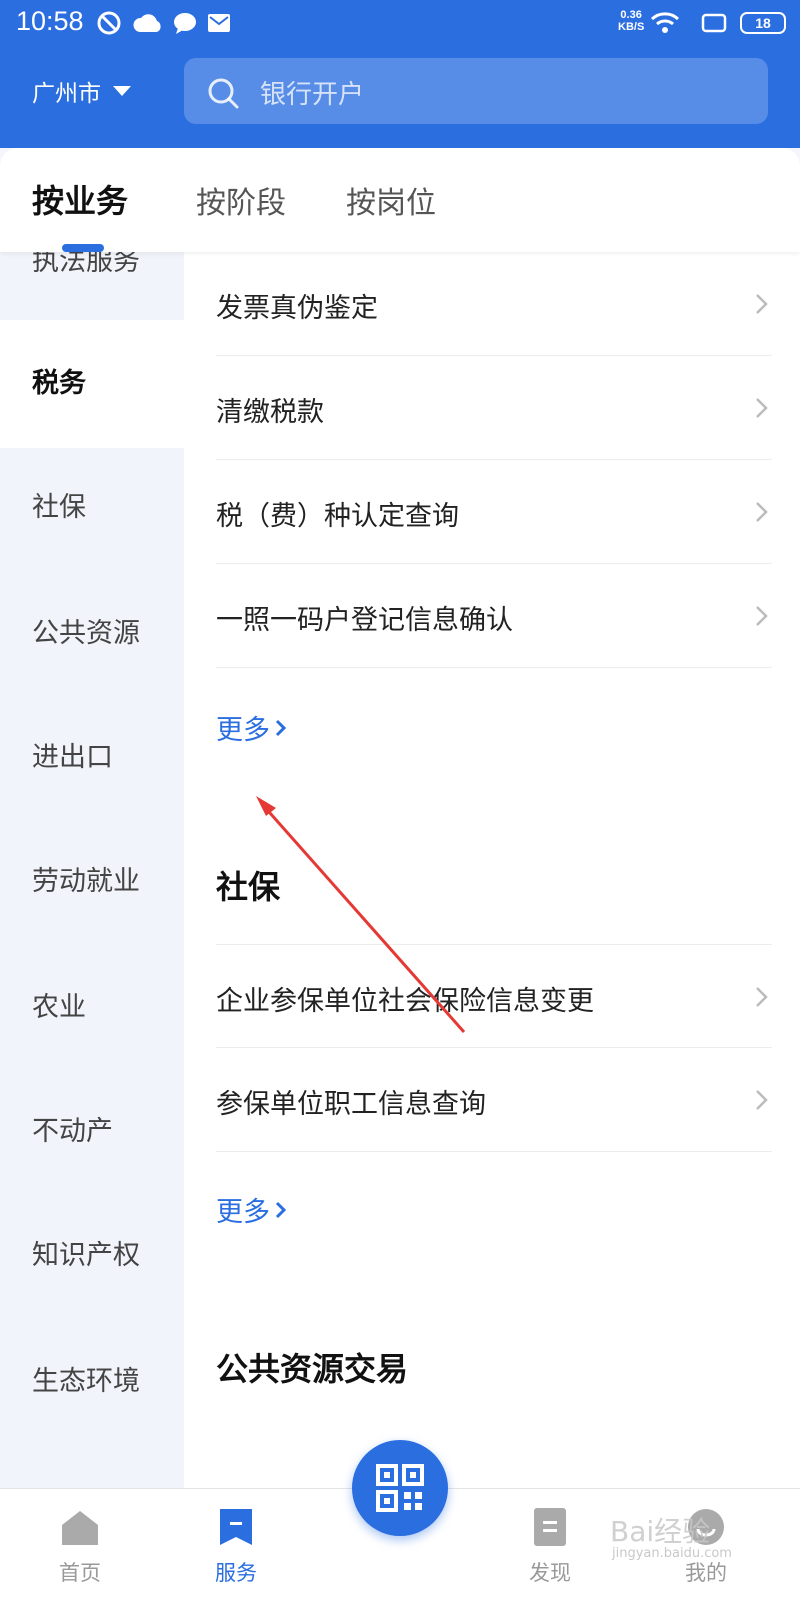 Image resolution: width=800 pixels, height=1600 pixels. What do you see at coordinates (92, 882) in the screenshot?
I see `sidebar-item-employment: 劳动就业` at bounding box center [92, 882].